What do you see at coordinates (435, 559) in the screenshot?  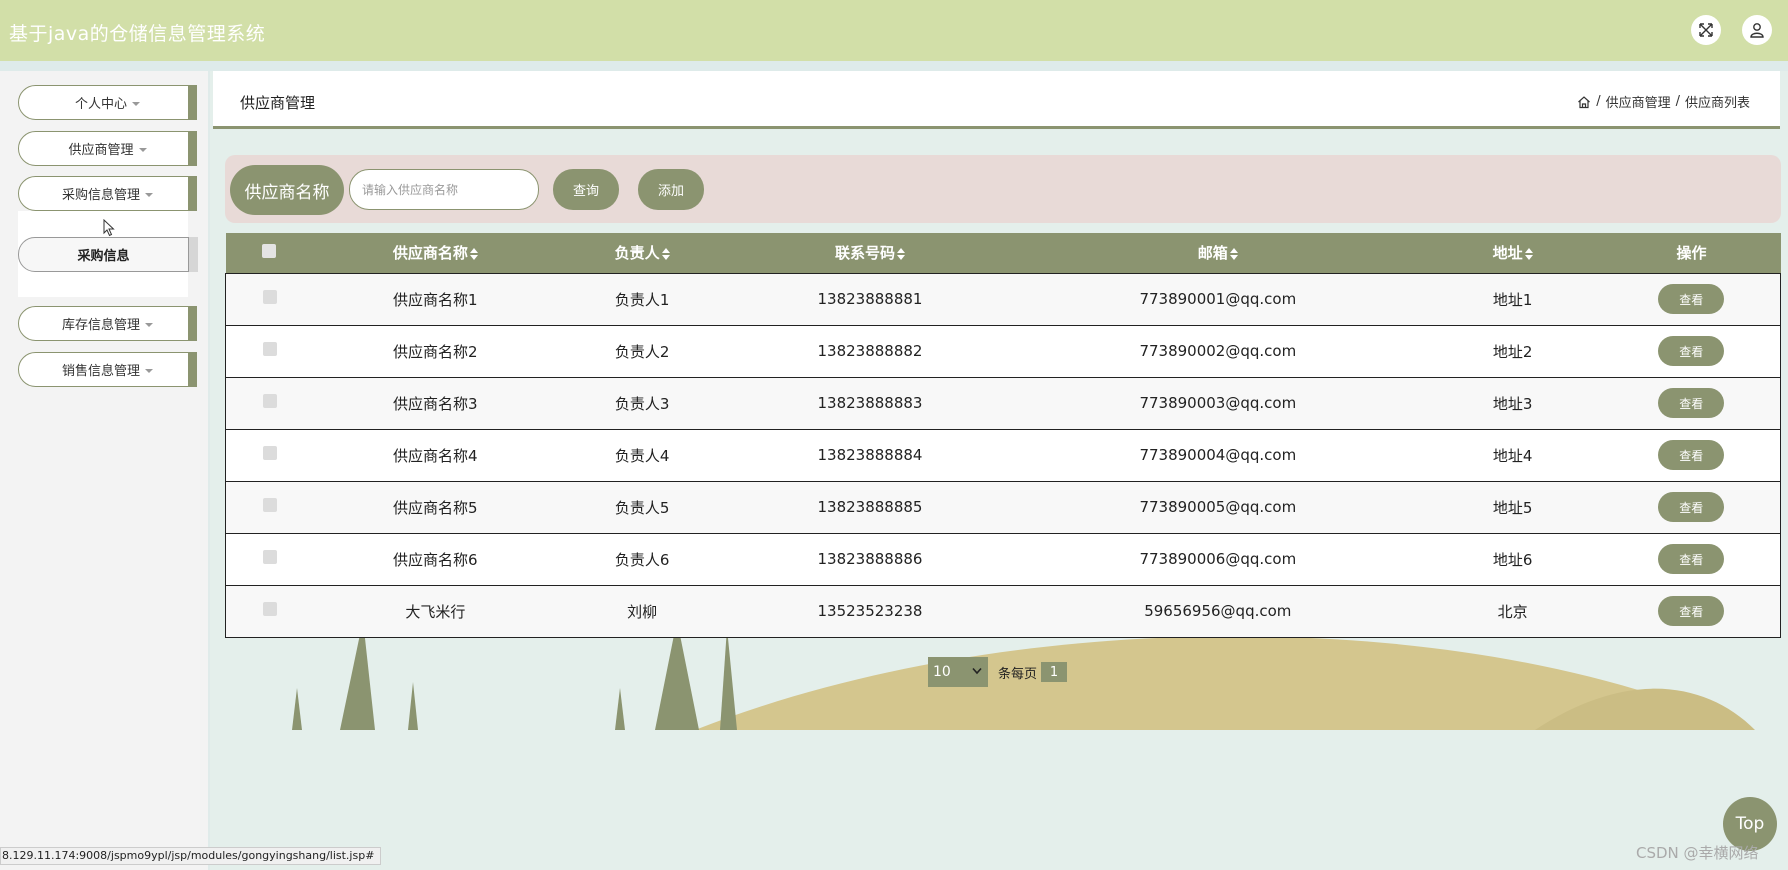 I see `cell-supplier-name: 供应商名称6` at bounding box center [435, 559].